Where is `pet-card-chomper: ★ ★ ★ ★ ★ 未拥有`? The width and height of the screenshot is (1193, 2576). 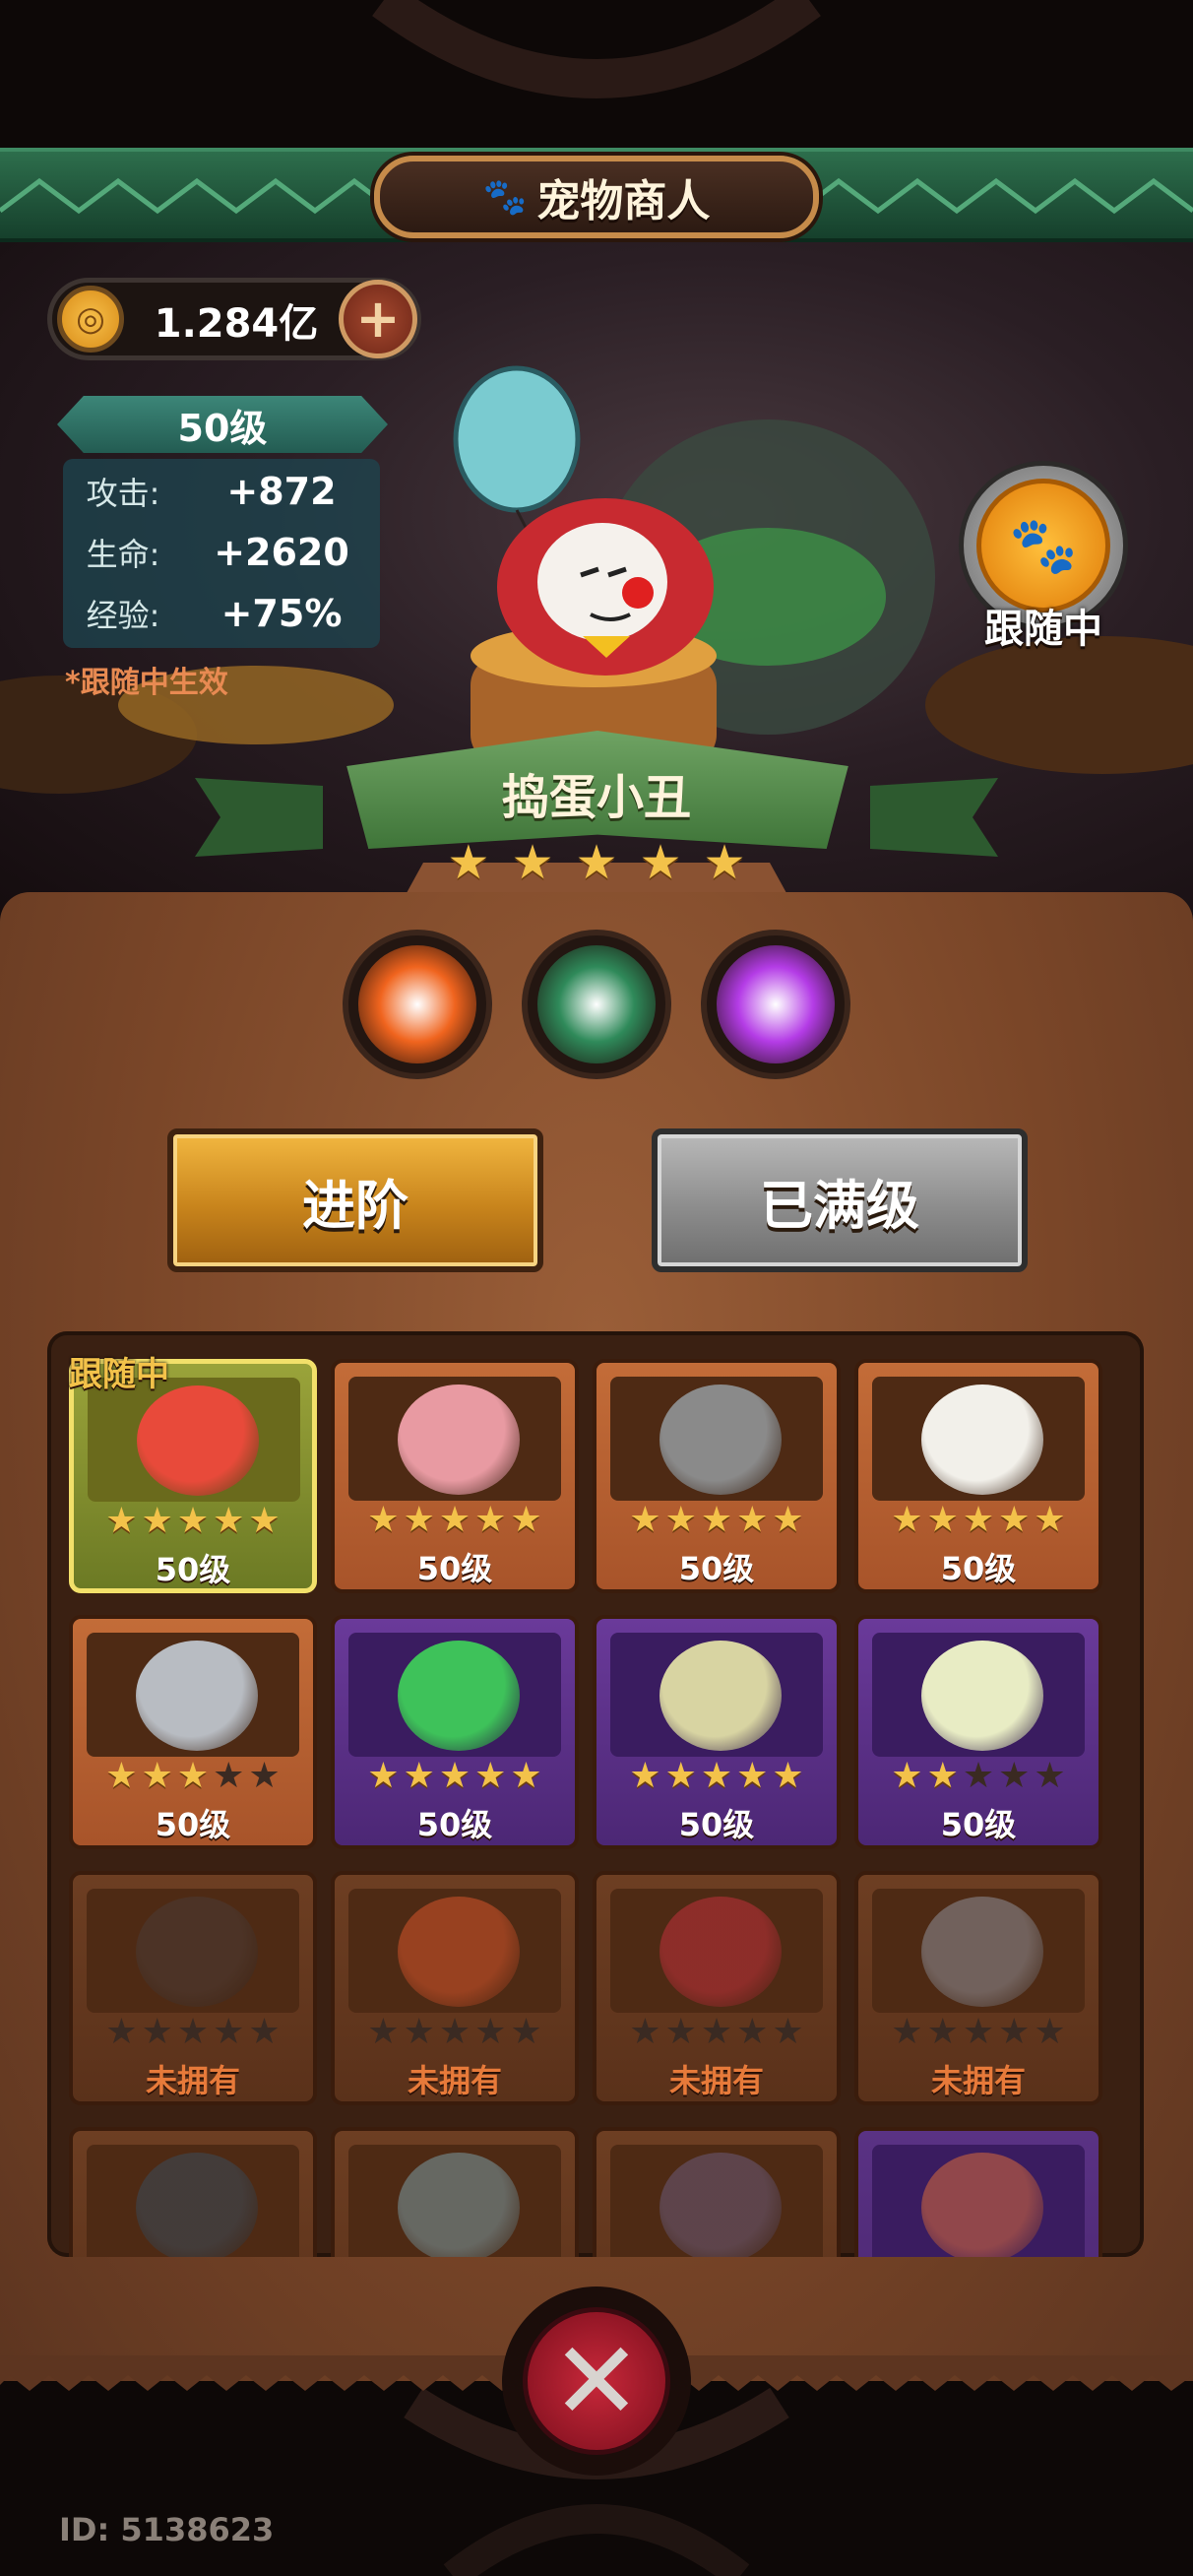 pet-card-chomper: ★ ★ ★ ★ ★ 未拥有 is located at coordinates (193, 1988).